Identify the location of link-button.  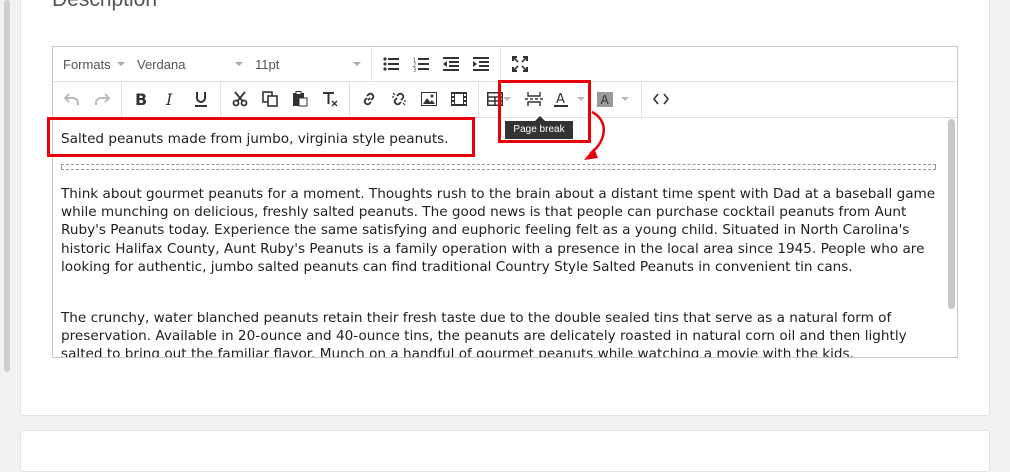
(369, 99).